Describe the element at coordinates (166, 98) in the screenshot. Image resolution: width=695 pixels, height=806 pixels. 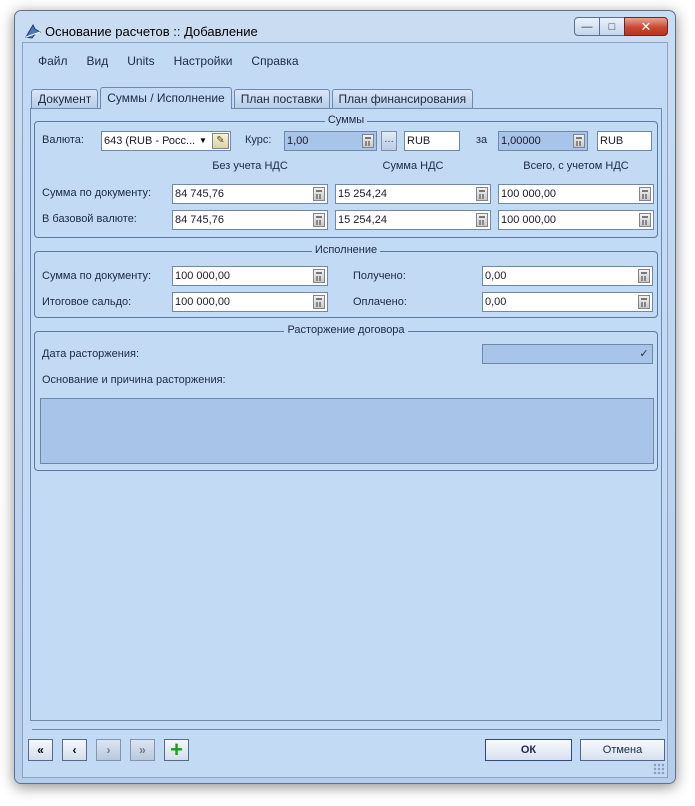
I see `tab-sums-execution: Суммы / Исполнение` at that location.